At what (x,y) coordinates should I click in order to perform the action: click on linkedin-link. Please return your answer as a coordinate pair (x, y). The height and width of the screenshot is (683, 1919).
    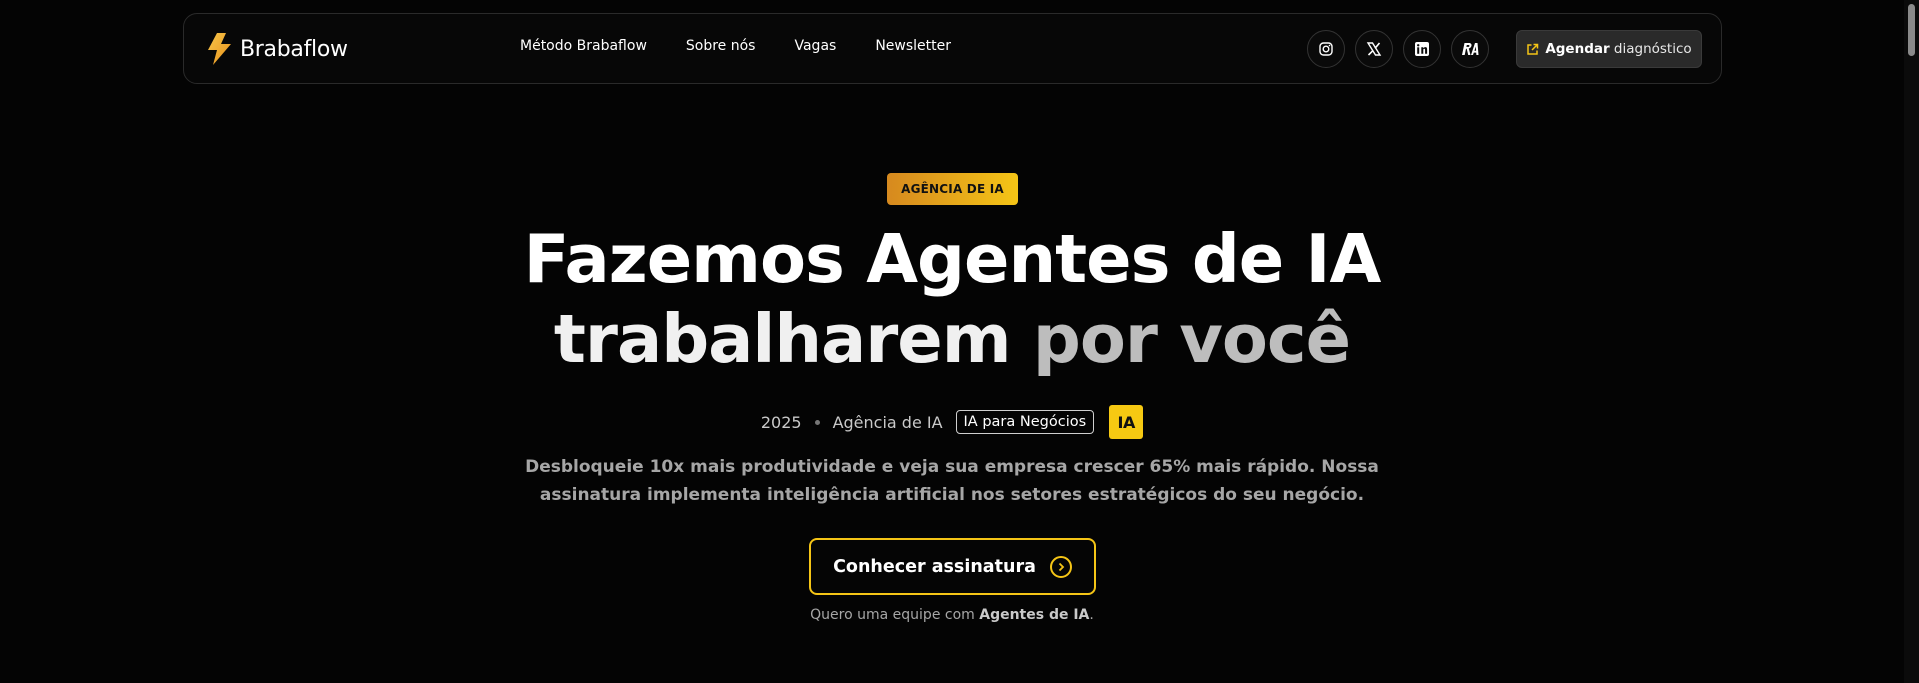
    Looking at the image, I should click on (1422, 49).